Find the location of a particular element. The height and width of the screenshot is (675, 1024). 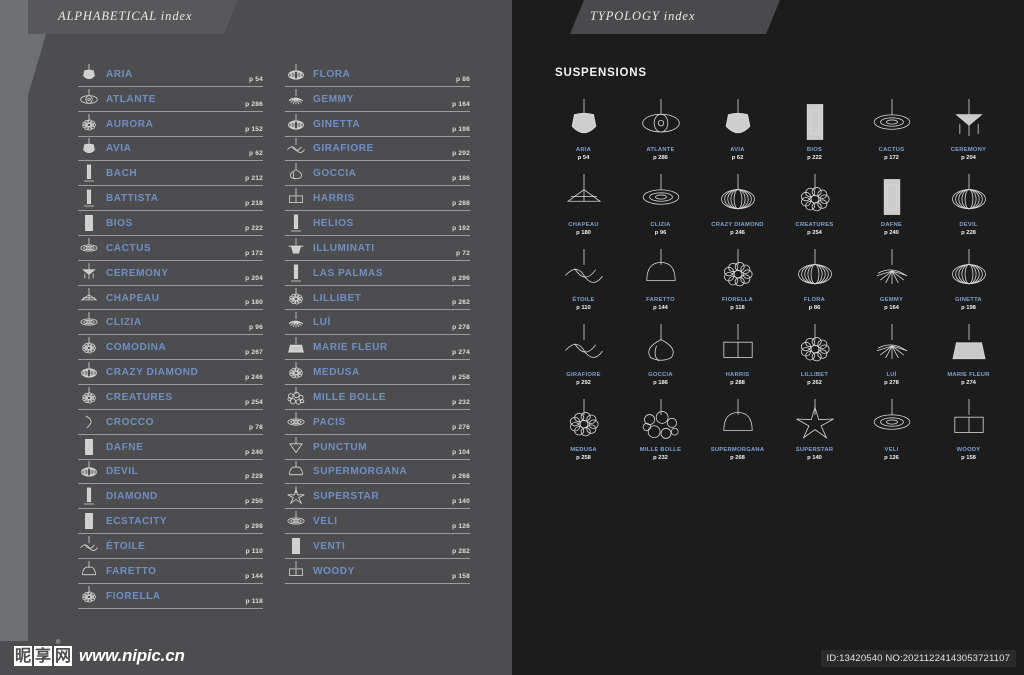

index-entry: ATLANTE p 286 is located at coordinates (170, 99).